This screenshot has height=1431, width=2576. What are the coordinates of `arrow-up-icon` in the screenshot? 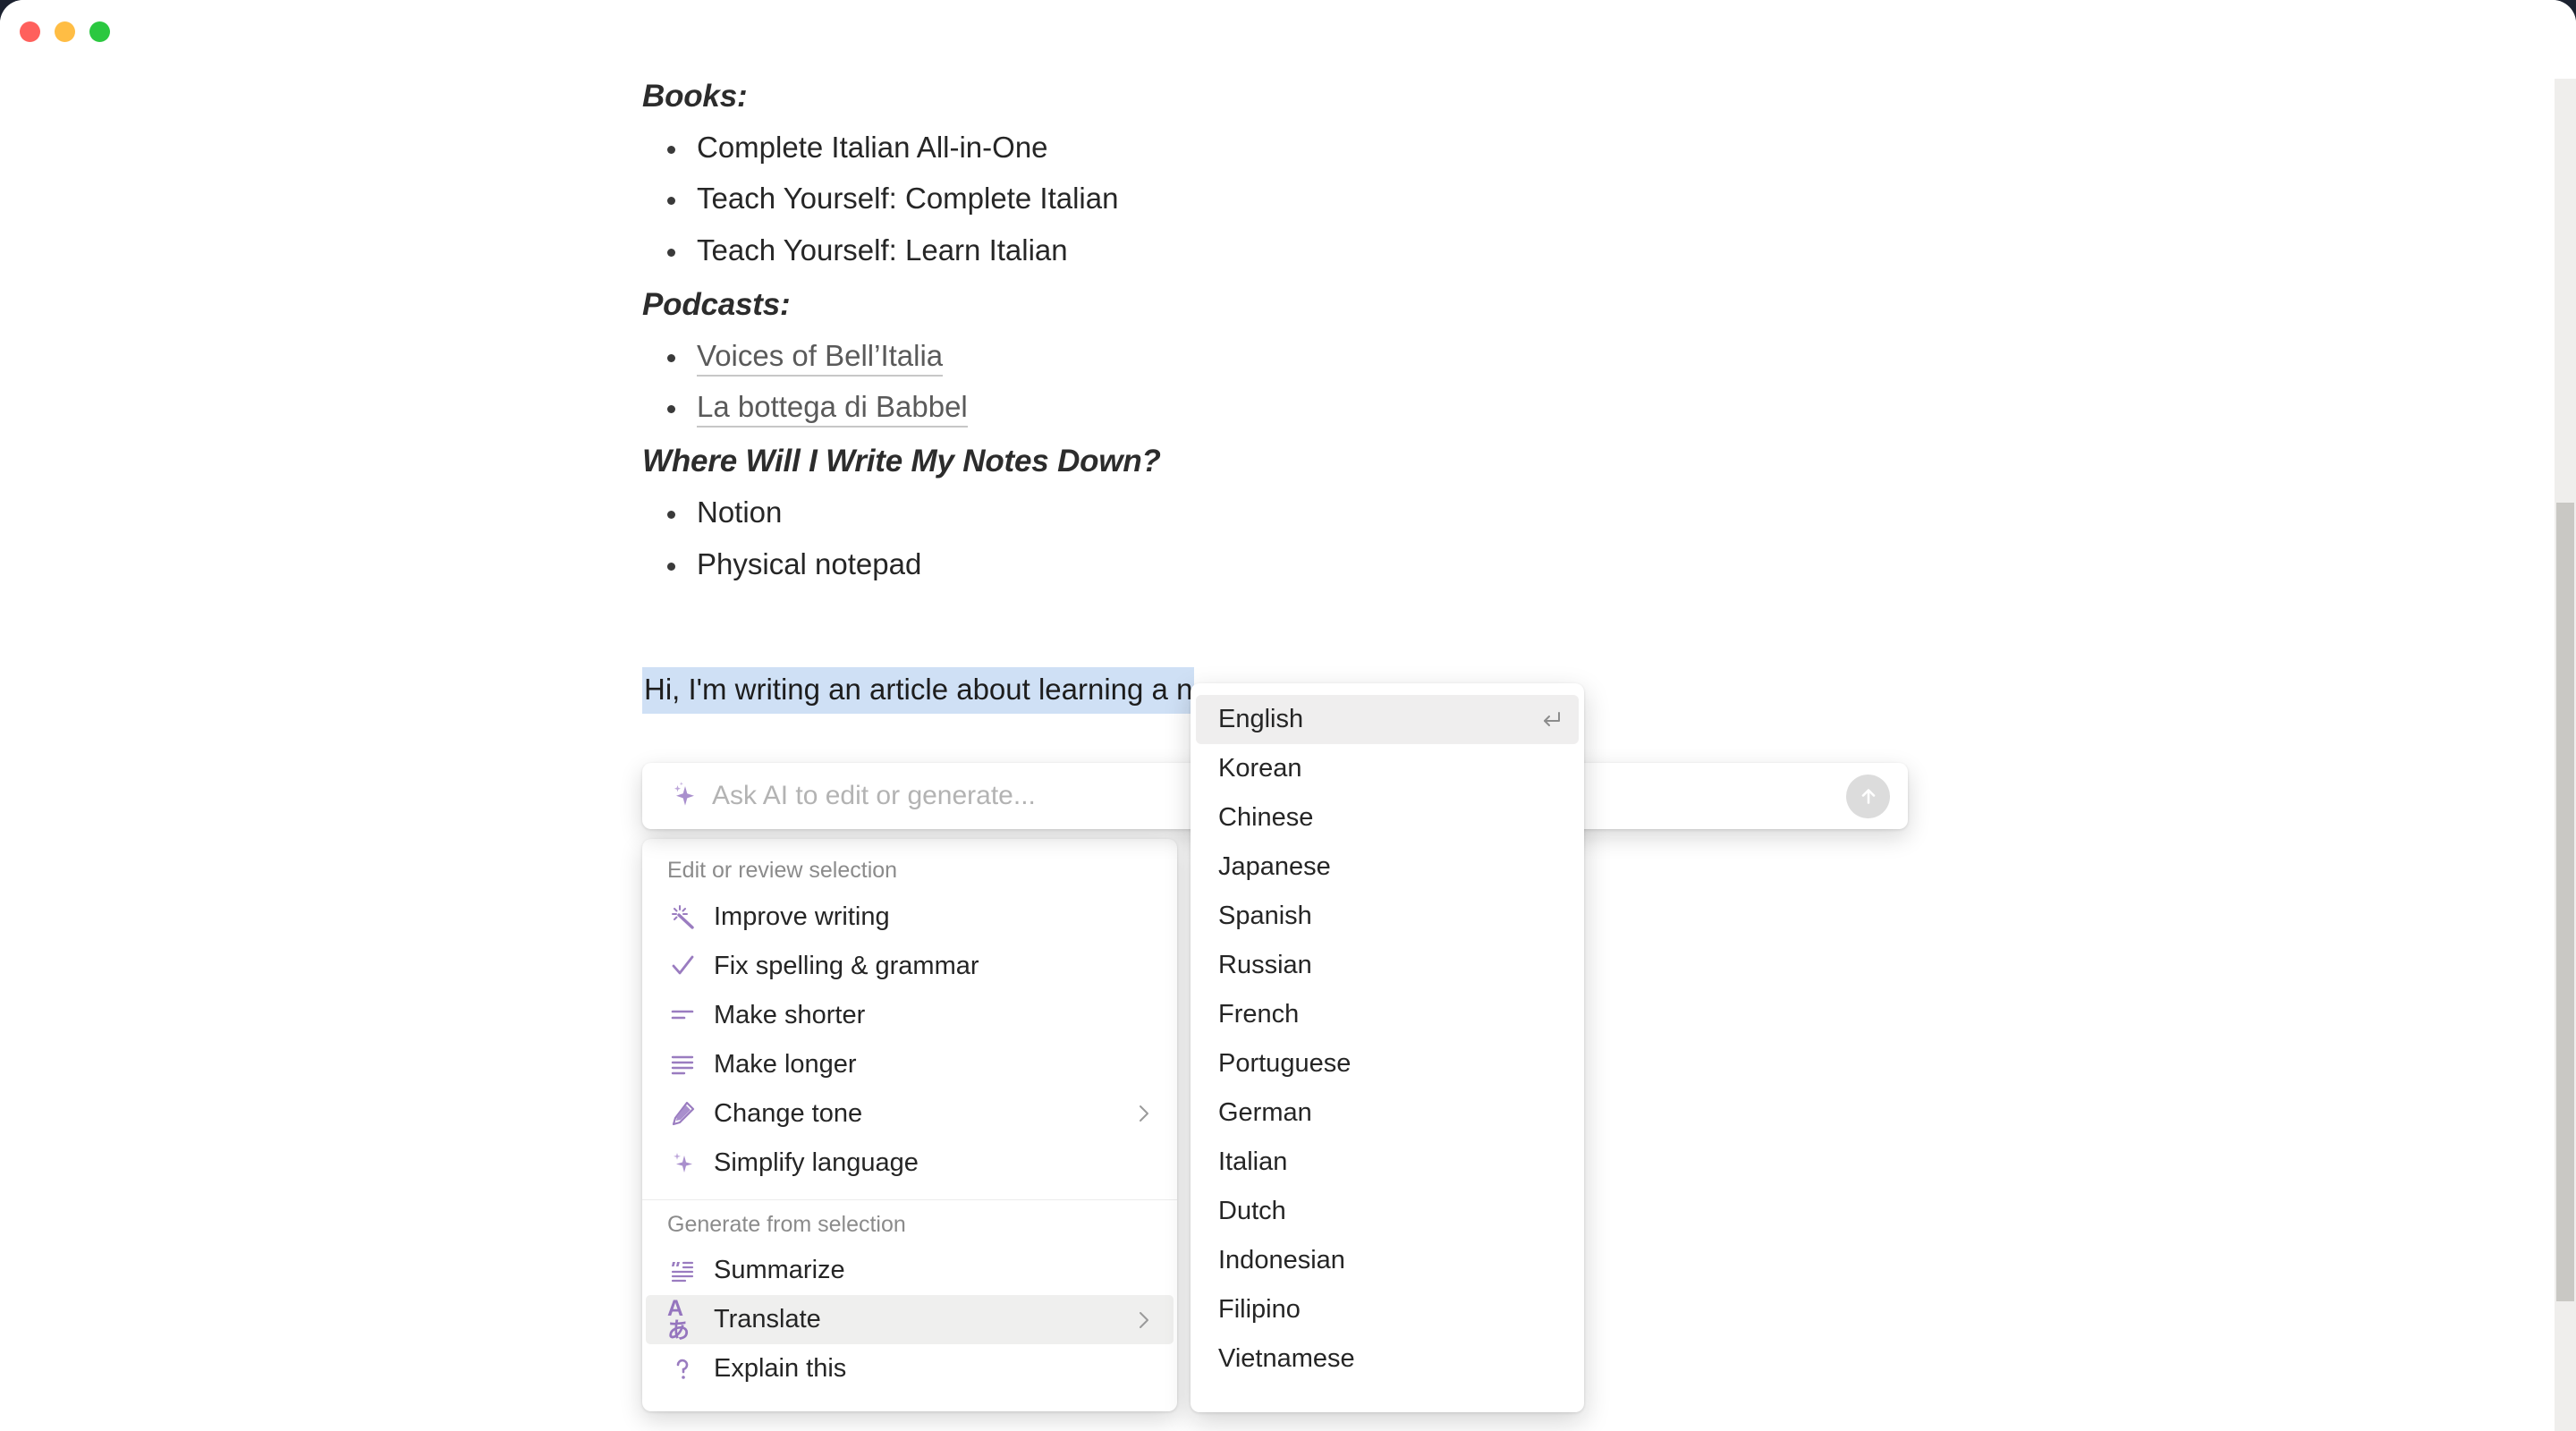 It's located at (1868, 797).